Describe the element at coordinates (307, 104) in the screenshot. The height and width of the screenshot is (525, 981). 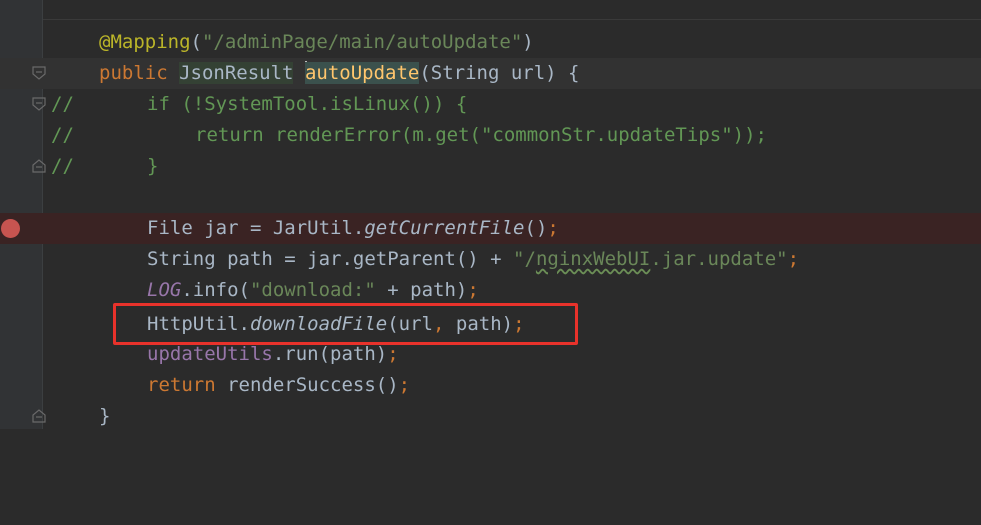
I see `comment-code: if (!SystemTool.isLinux()) {` at that location.